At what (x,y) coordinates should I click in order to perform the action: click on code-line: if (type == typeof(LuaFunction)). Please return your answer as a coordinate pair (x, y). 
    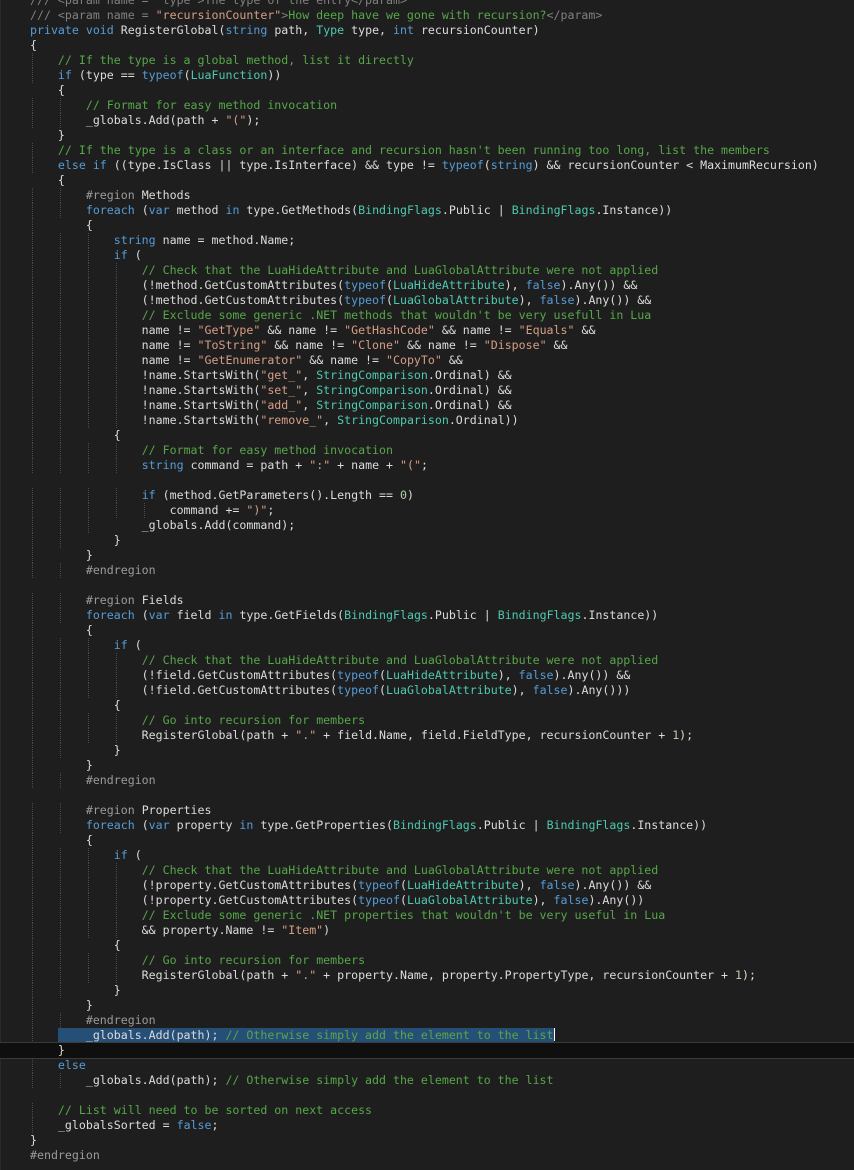
    Looking at the image, I should click on (427, 75).